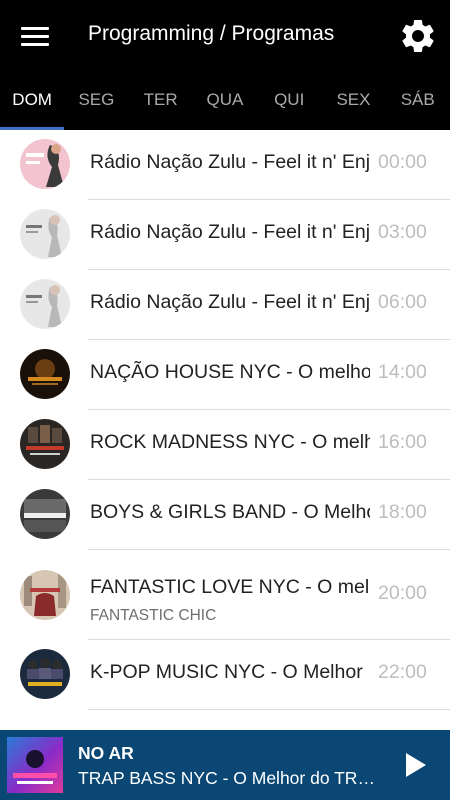 This screenshot has height=800, width=450. Describe the element at coordinates (153, 615) in the screenshot. I see `program-subtitle: FANTASTIC CHIC` at that location.